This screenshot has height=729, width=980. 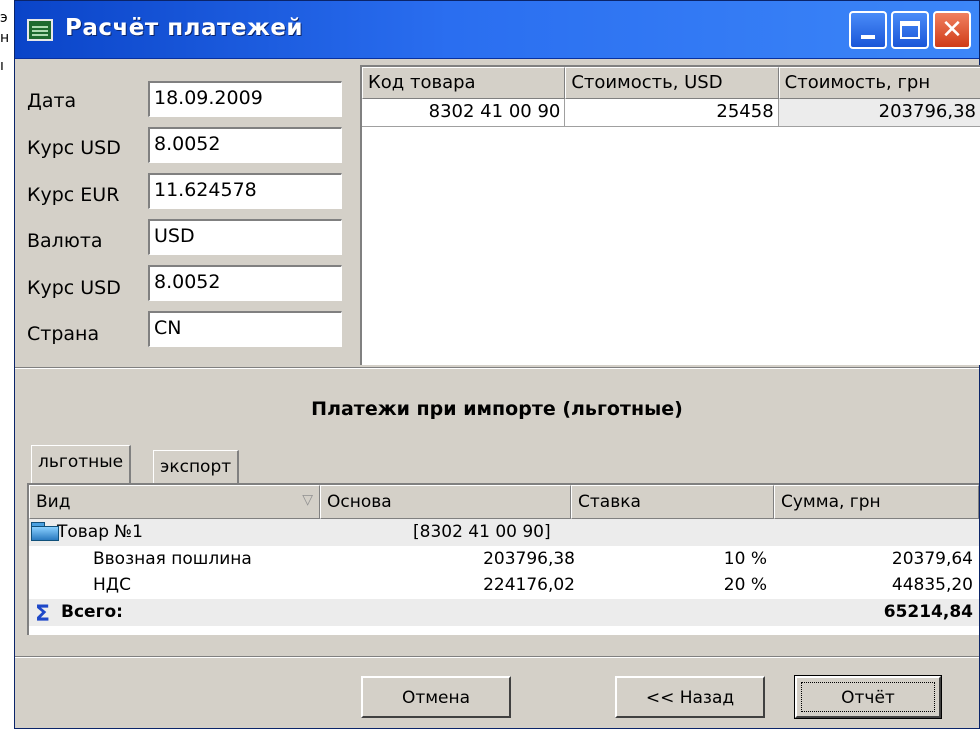 I want to click on background-window-edge: э, so click(x=4, y=18).